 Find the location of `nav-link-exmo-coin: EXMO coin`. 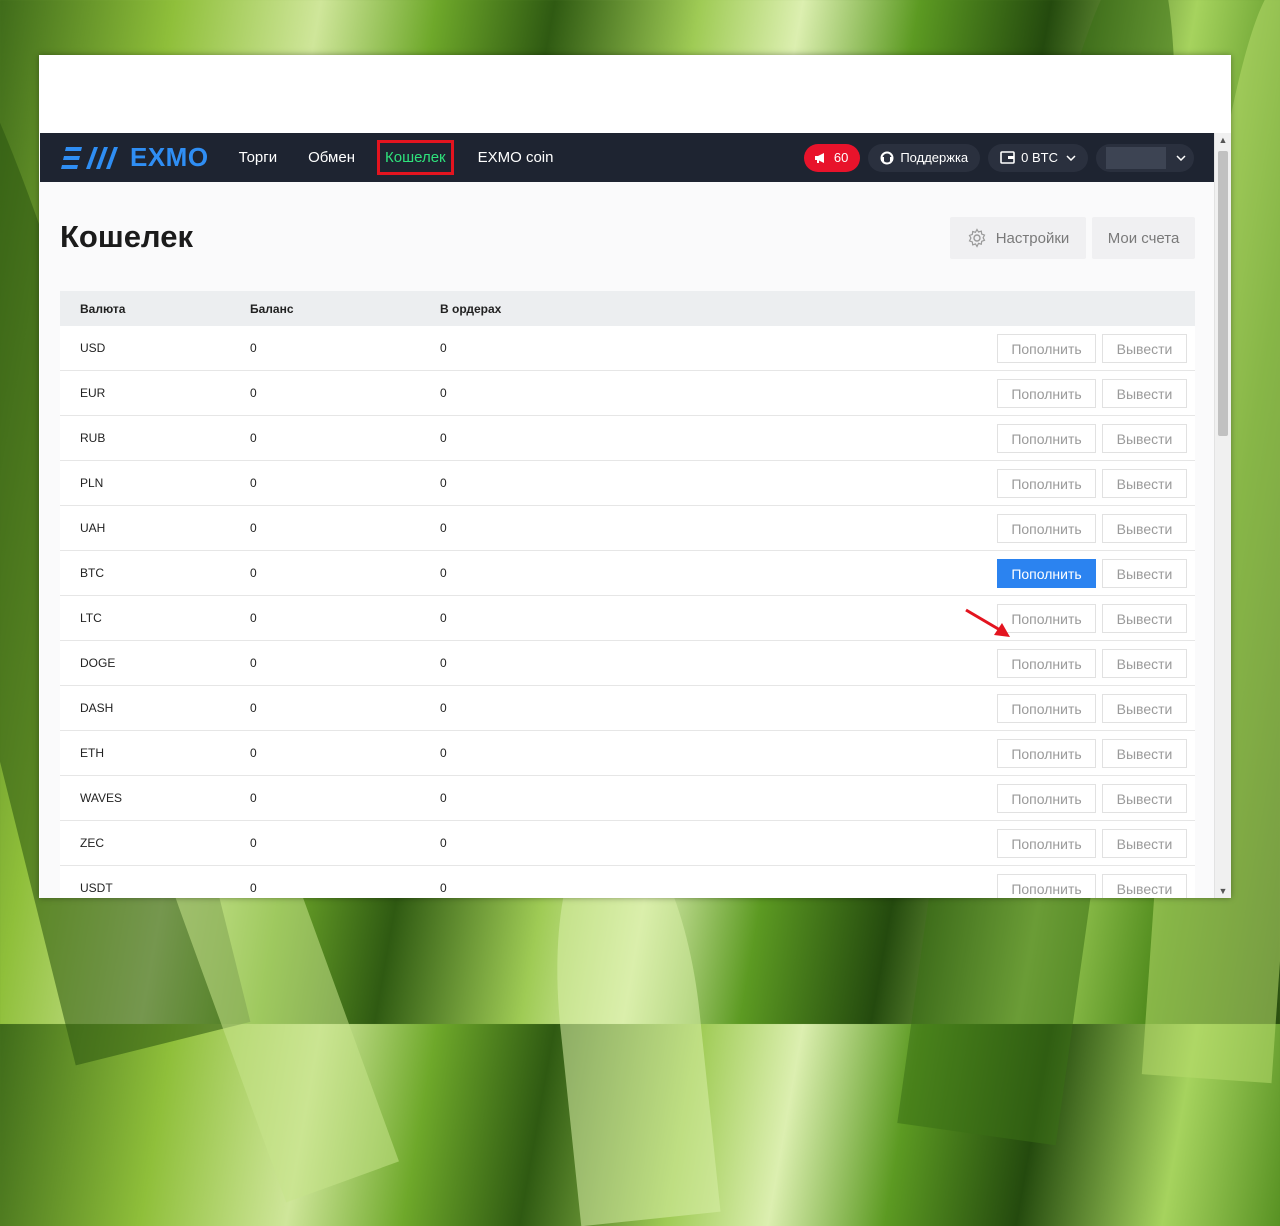

nav-link-exmo-coin: EXMO coin is located at coordinates (516, 157).